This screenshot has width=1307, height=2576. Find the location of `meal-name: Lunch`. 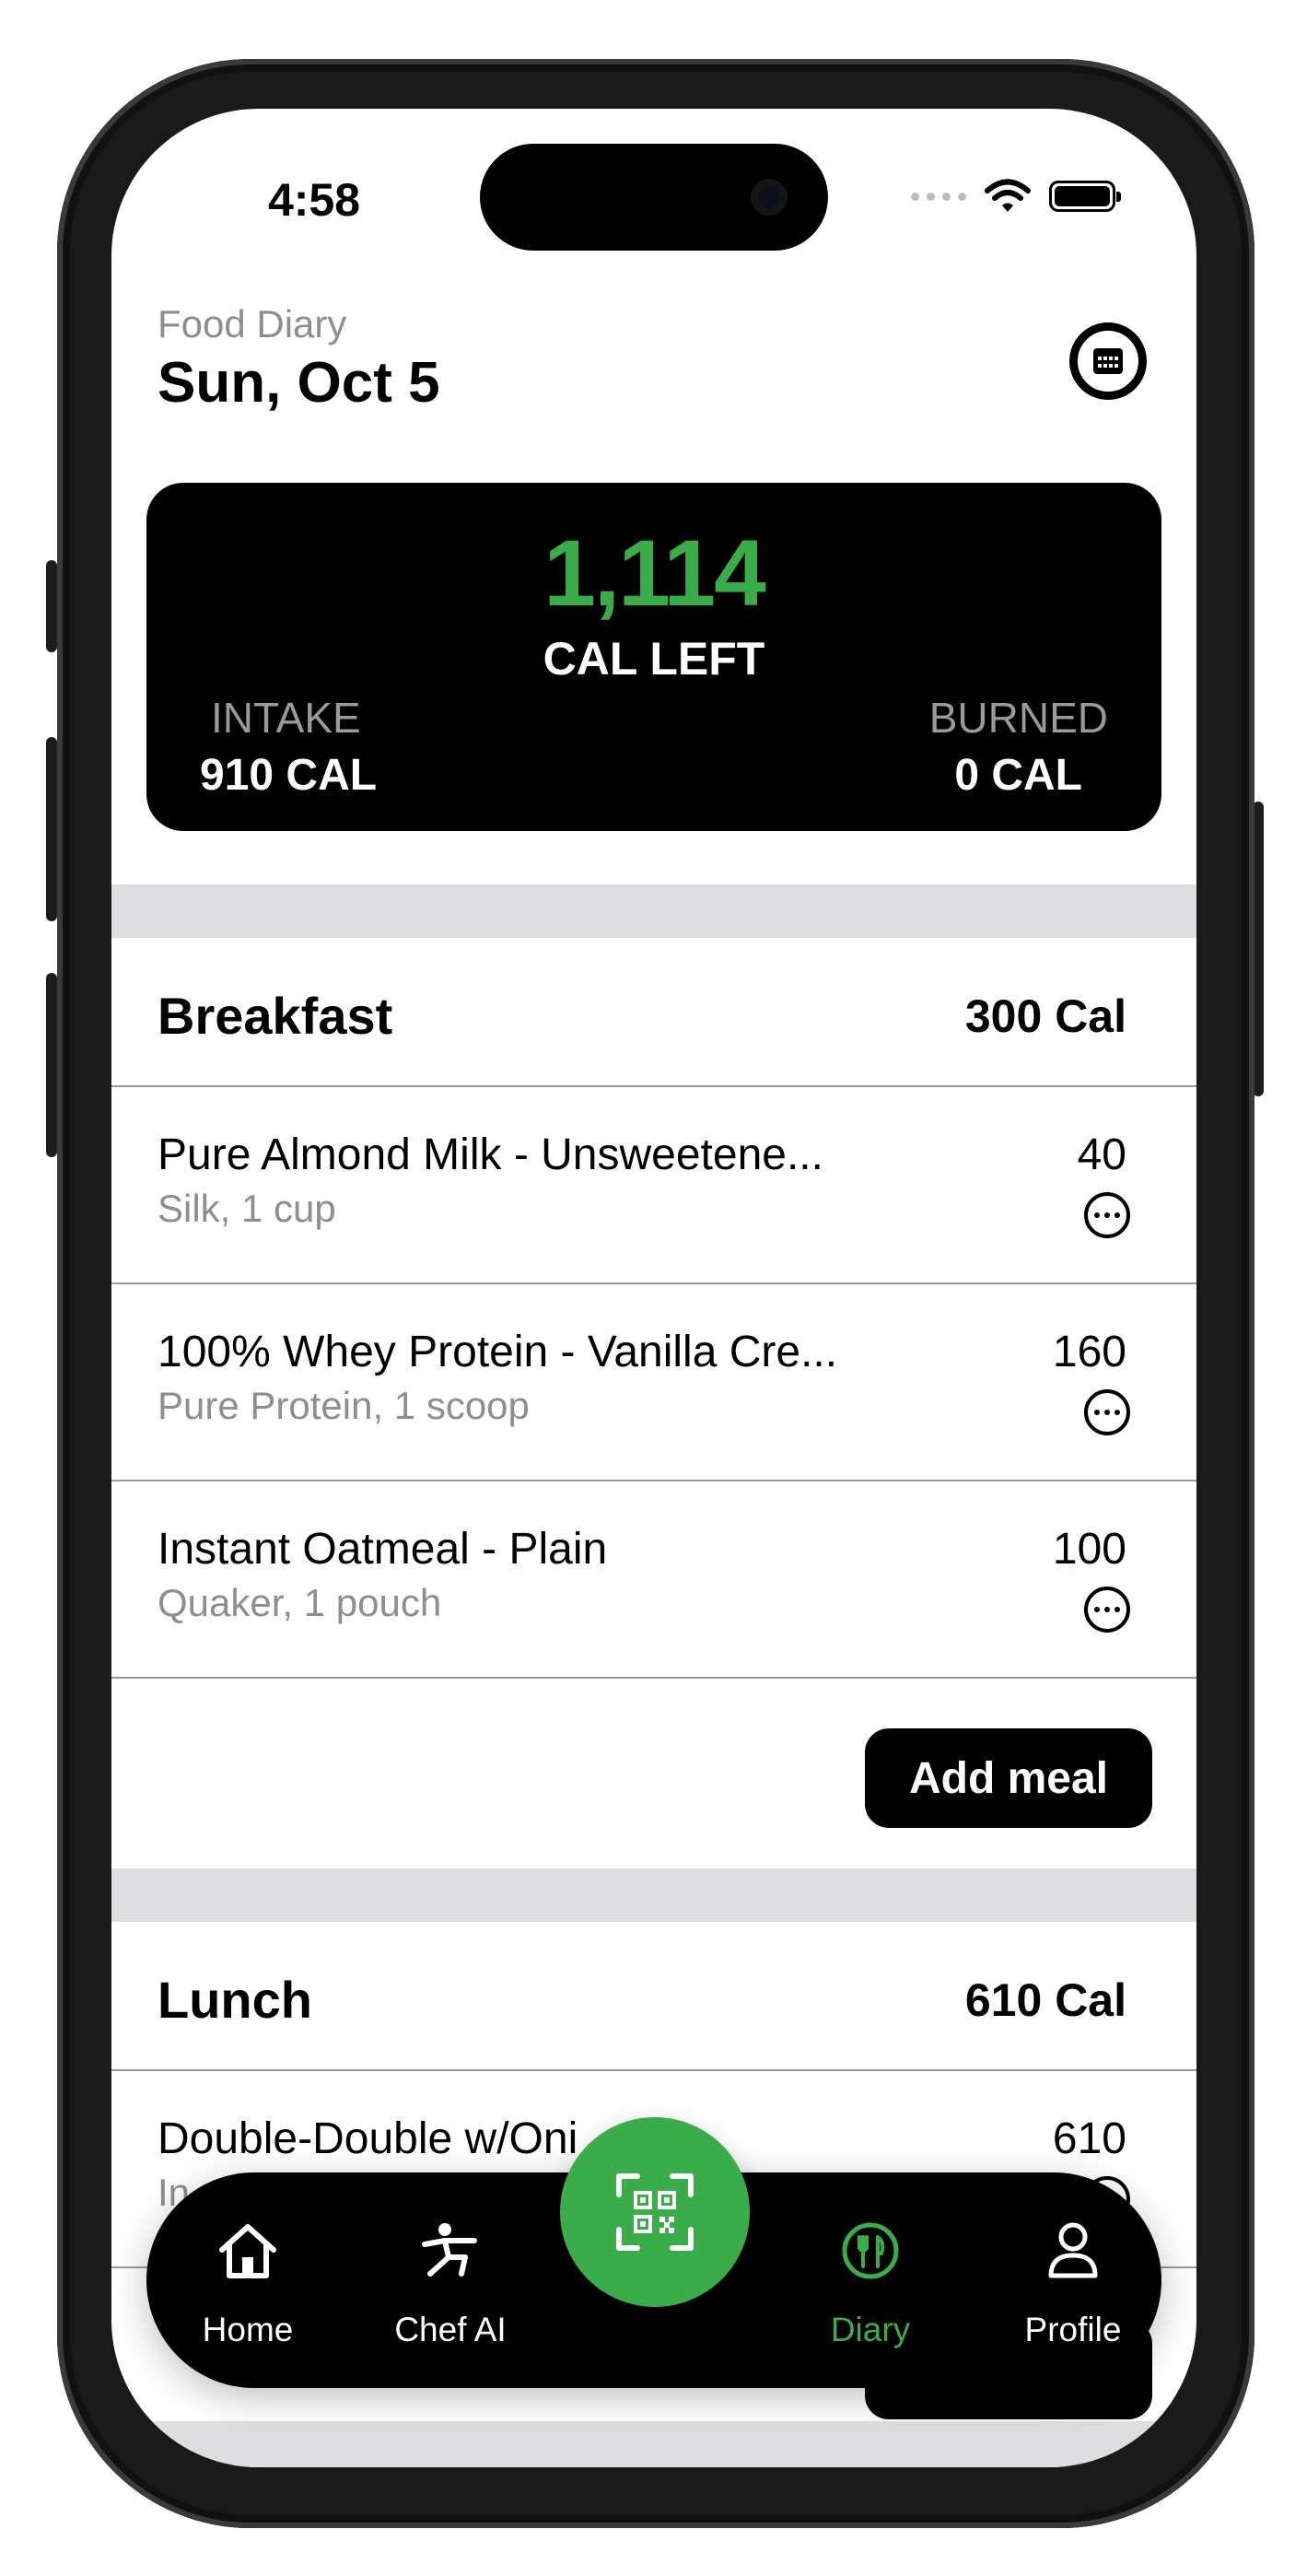

meal-name: Lunch is located at coordinates (235, 2000).